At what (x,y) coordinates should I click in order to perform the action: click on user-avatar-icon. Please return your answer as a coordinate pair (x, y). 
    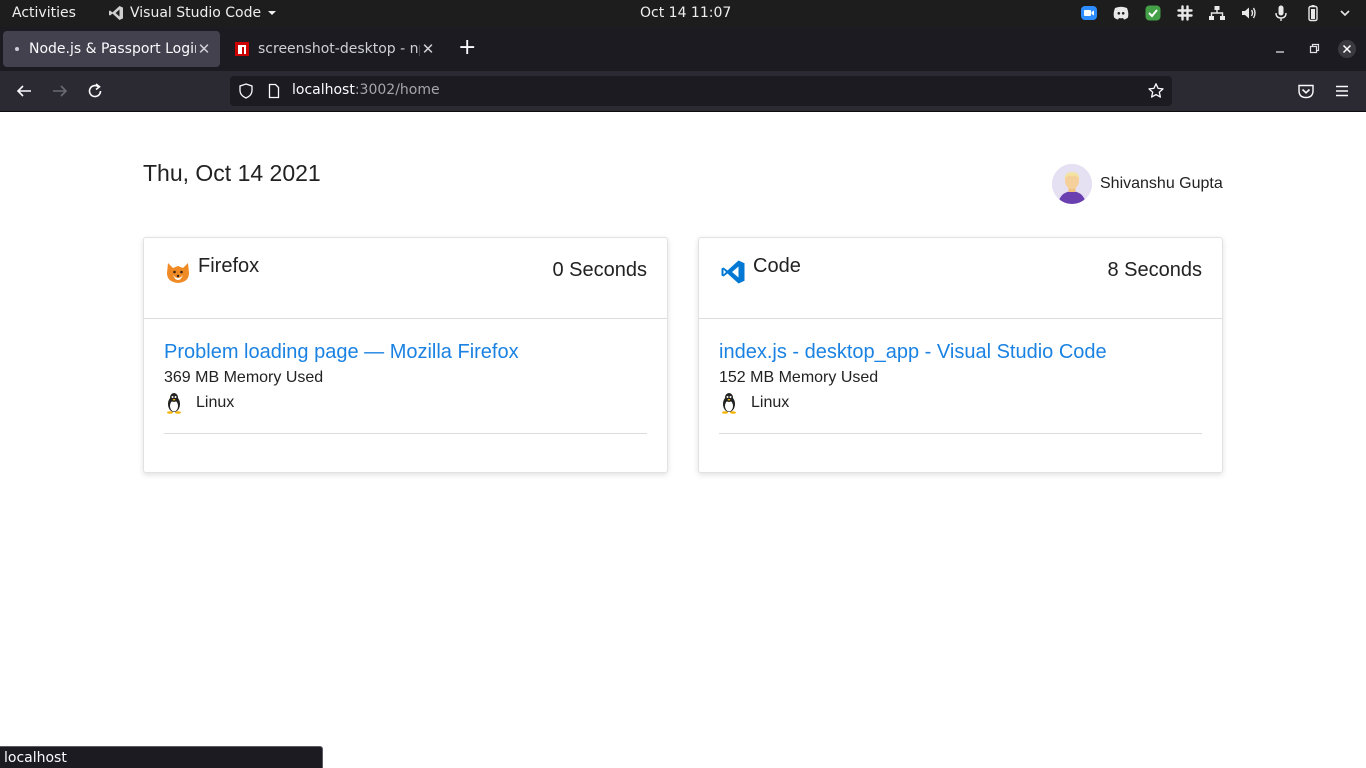
    Looking at the image, I should click on (1072, 184).